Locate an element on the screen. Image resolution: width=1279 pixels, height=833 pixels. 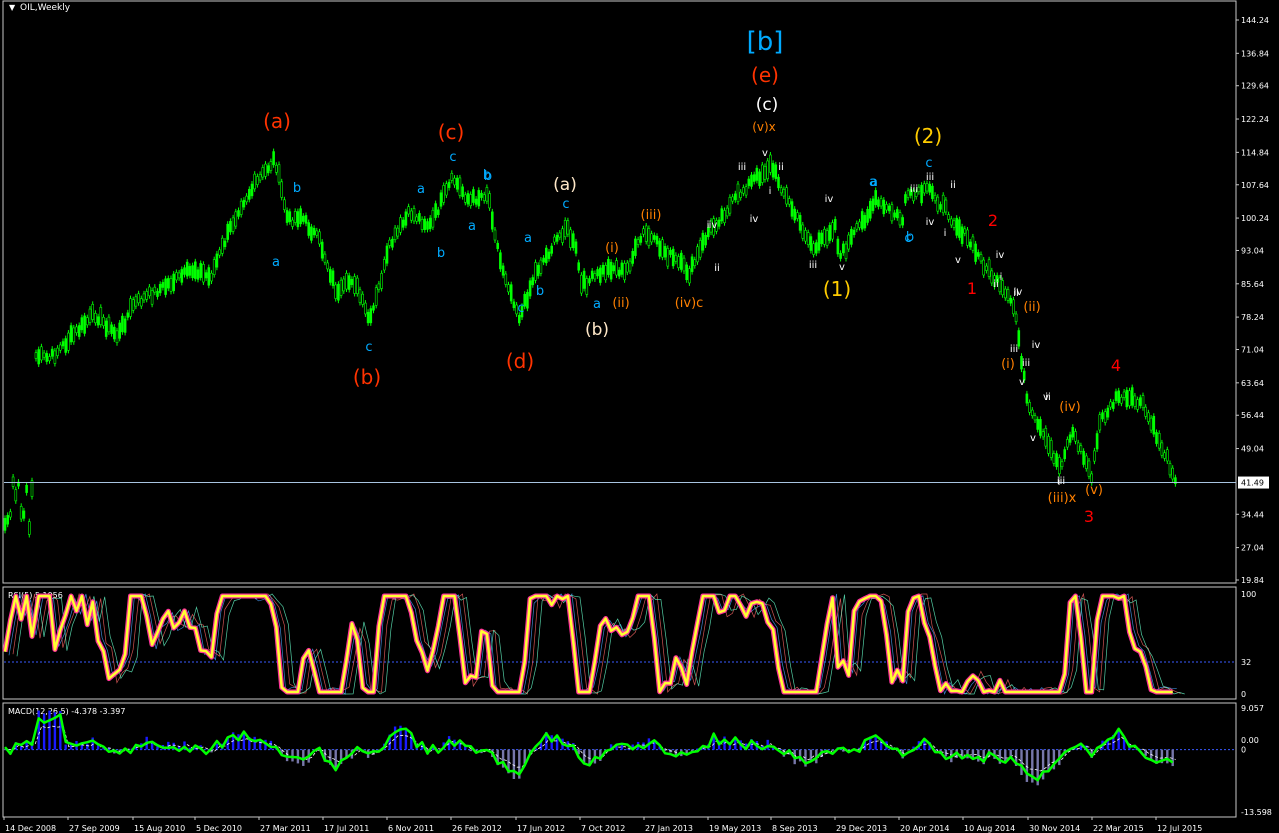
wave-label: (c) is located at coordinates (767, 105).